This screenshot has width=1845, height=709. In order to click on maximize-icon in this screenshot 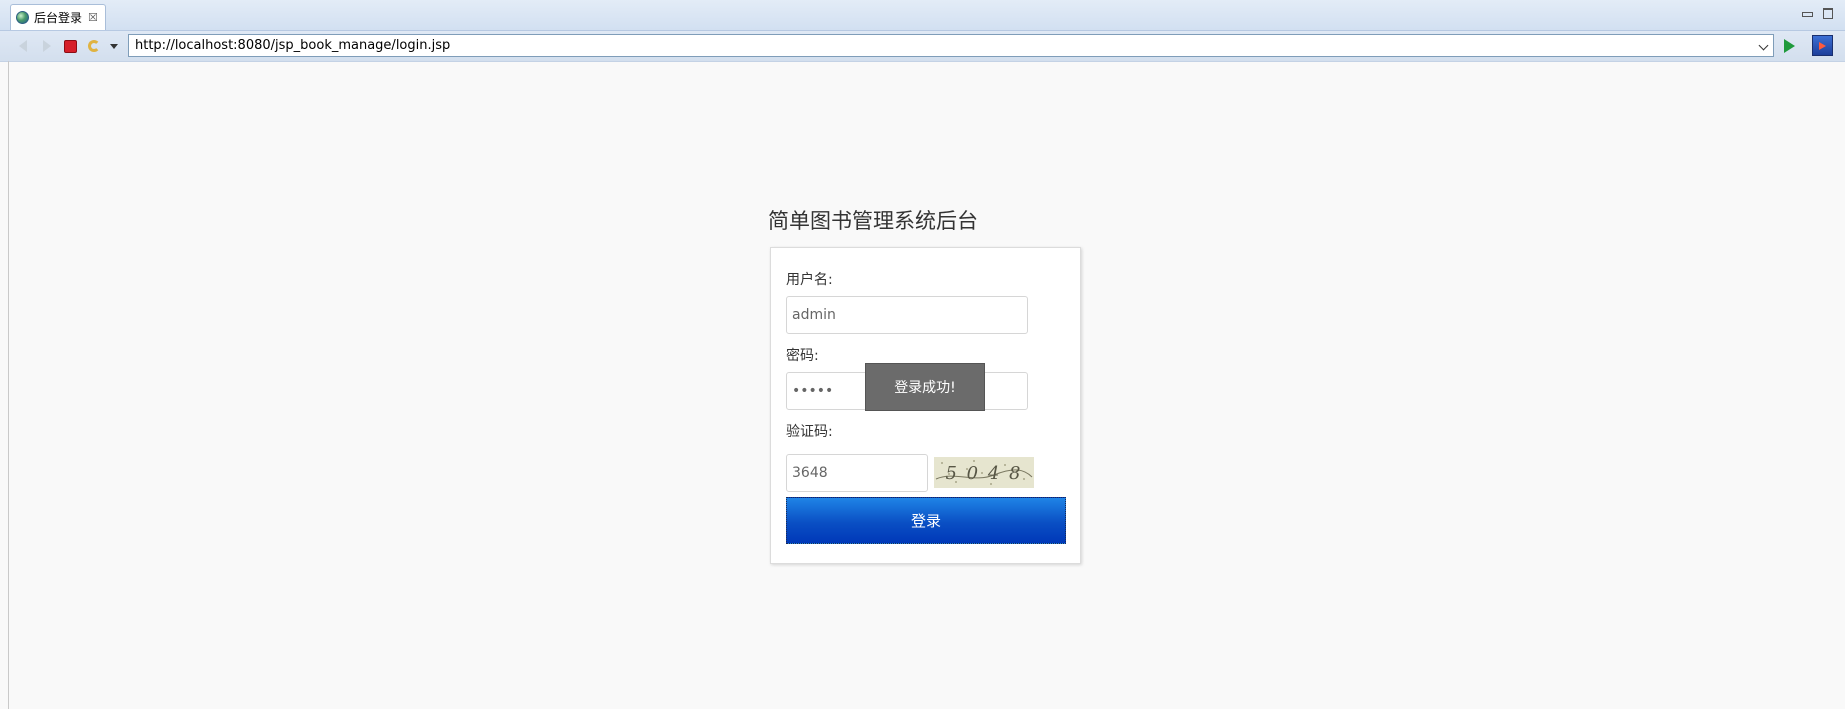, I will do `click(1828, 13)`.